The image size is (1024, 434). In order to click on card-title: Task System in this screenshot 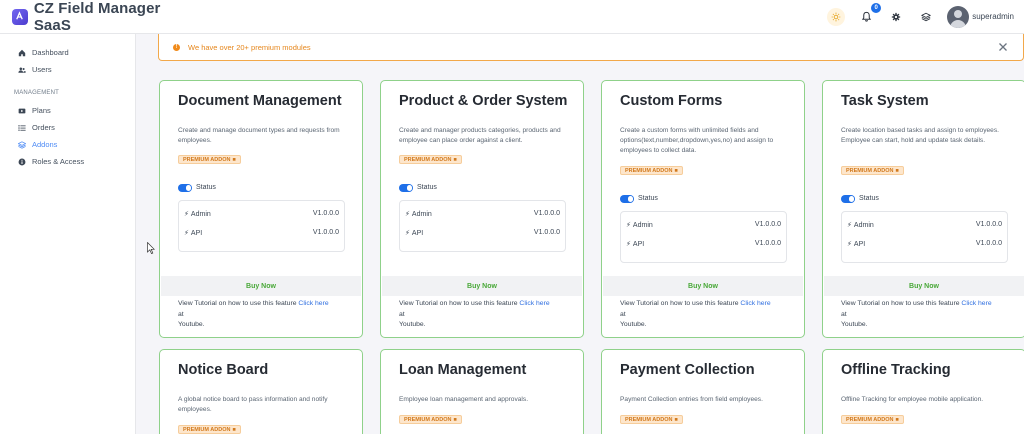, I will do `click(885, 101)`.